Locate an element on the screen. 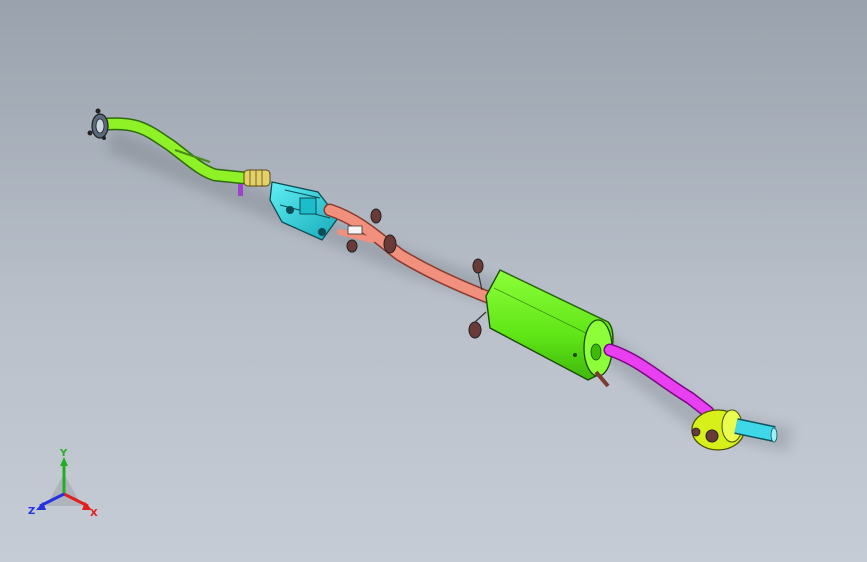 The image size is (867, 562). x-axis-label: X is located at coordinates (94, 513).